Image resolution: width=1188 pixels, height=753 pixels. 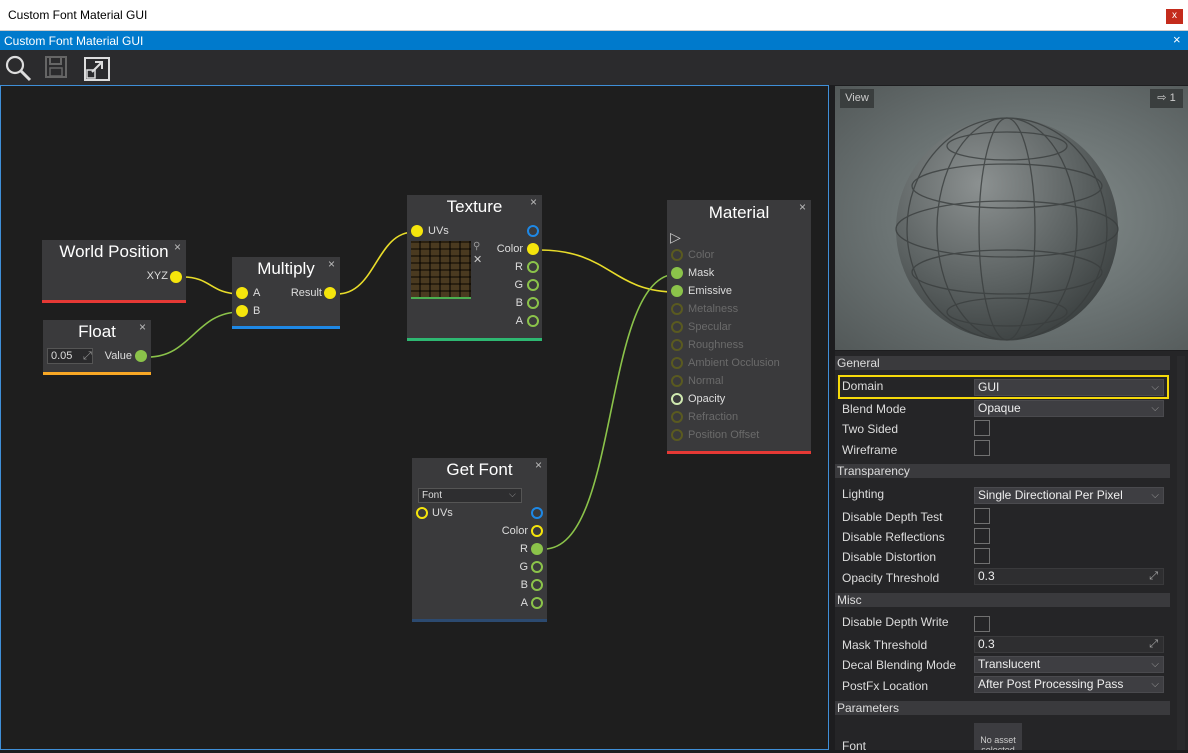 I want to click on opacity-threshold-input: 0.3 ⤢, so click(x=1069, y=576).